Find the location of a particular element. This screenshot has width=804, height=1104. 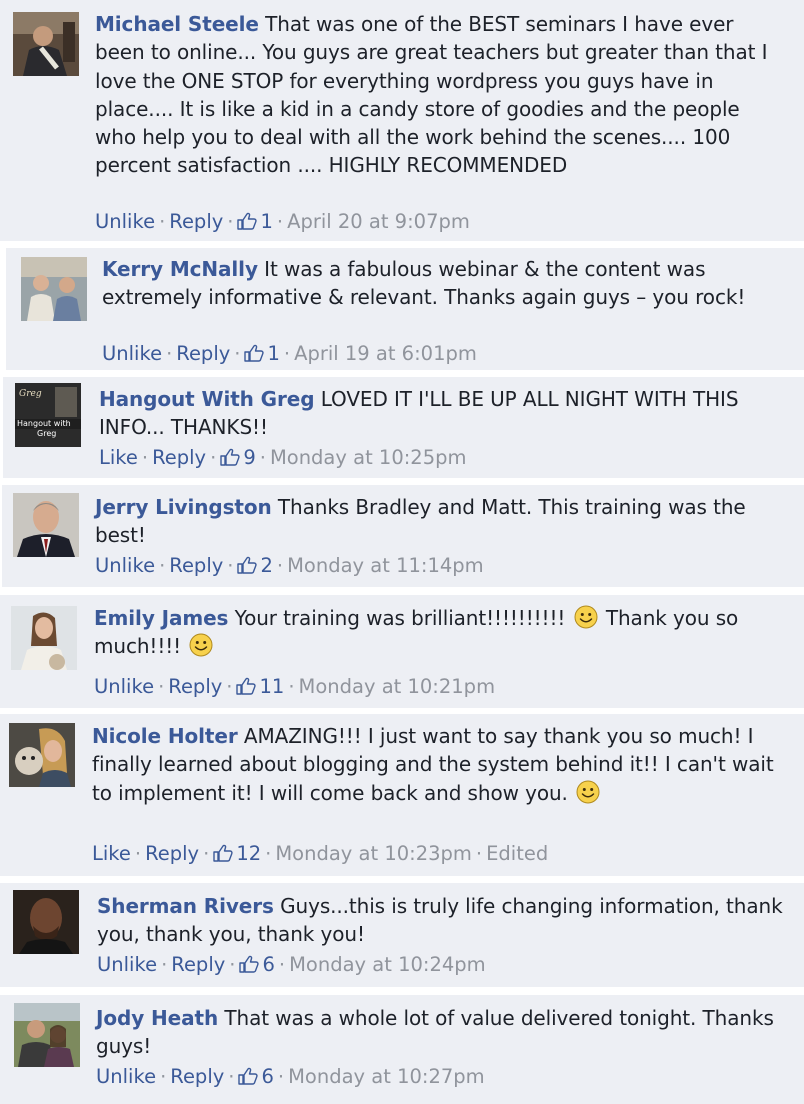

like-count: 2 is located at coordinates (255, 565).